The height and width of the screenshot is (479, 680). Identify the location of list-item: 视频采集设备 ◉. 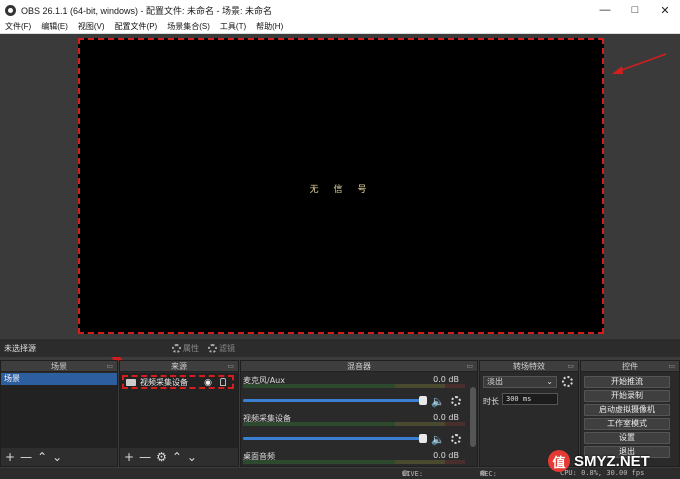
(178, 382).